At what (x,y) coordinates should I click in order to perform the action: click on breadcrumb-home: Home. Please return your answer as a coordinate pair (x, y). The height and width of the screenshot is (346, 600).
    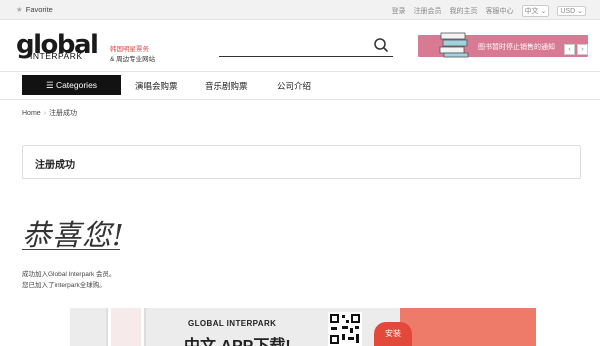
    Looking at the image, I should click on (31, 113).